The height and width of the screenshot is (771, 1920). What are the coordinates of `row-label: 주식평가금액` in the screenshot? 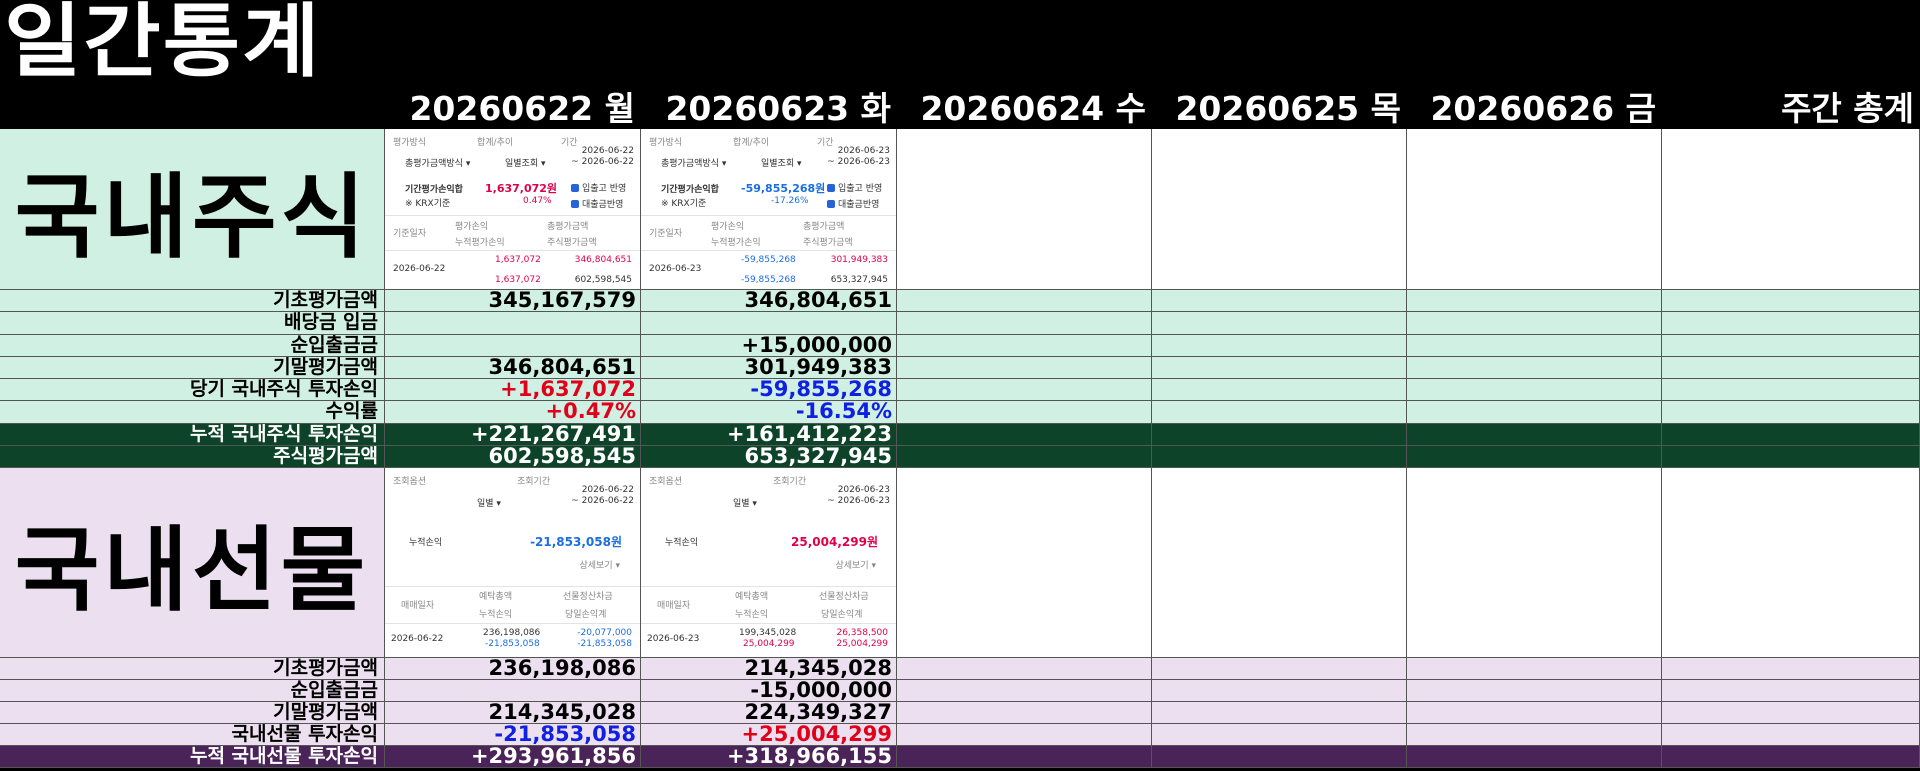 It's located at (192, 457).